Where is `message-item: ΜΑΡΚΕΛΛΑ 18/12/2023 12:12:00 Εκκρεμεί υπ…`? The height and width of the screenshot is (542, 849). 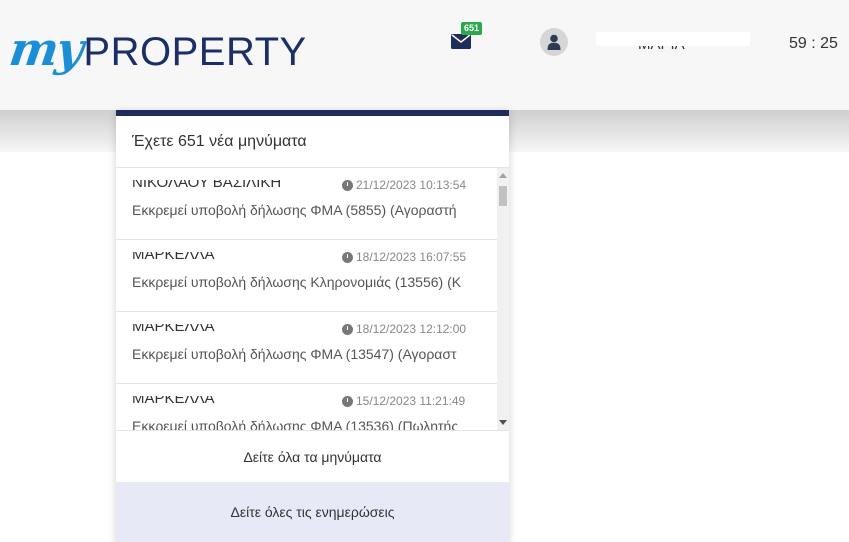 message-item: ΜΑΡΚΕΛΛΑ 18/12/2023 12:12:00 Εκκρεμεί υπ… is located at coordinates (312, 348).